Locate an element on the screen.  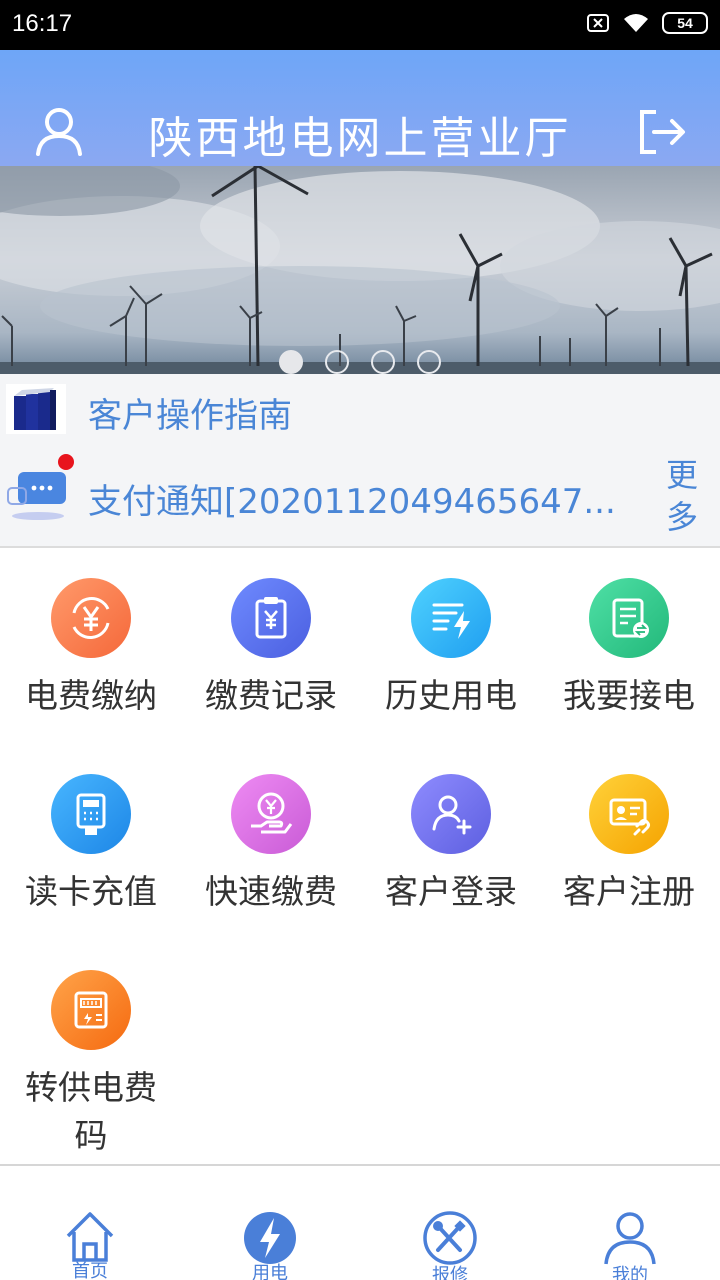
logout-icon is located at coordinates (662, 132).